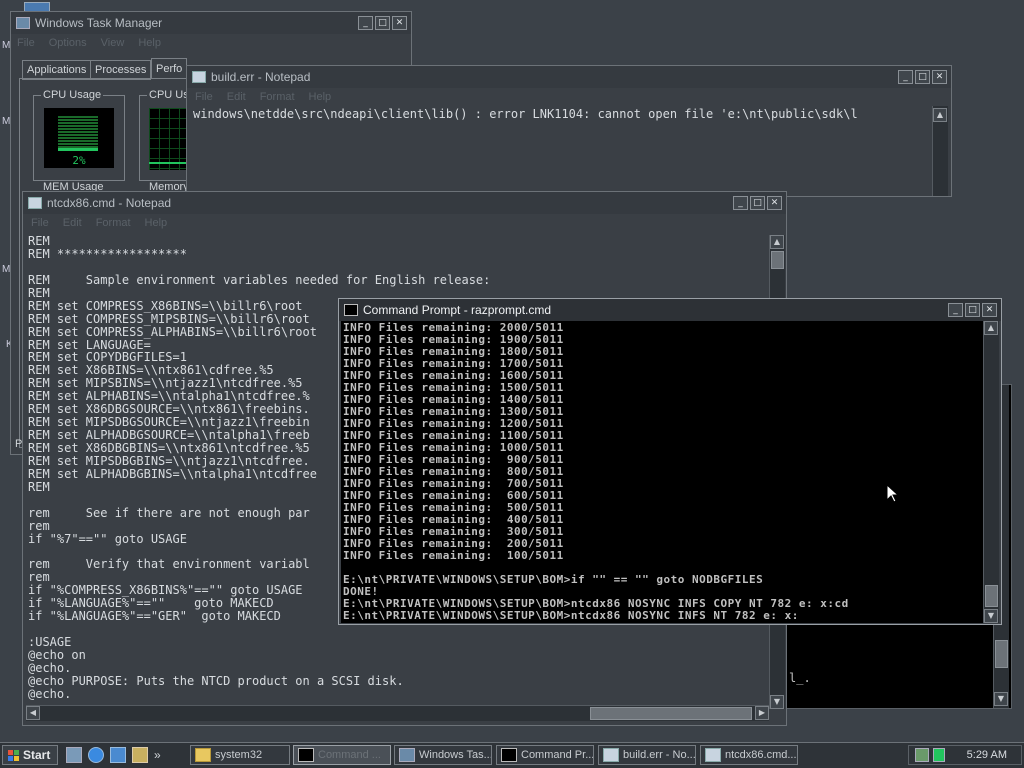 The image size is (1024, 768). What do you see at coordinates (78, 149) in the screenshot?
I see `cpu-meter-active` at bounding box center [78, 149].